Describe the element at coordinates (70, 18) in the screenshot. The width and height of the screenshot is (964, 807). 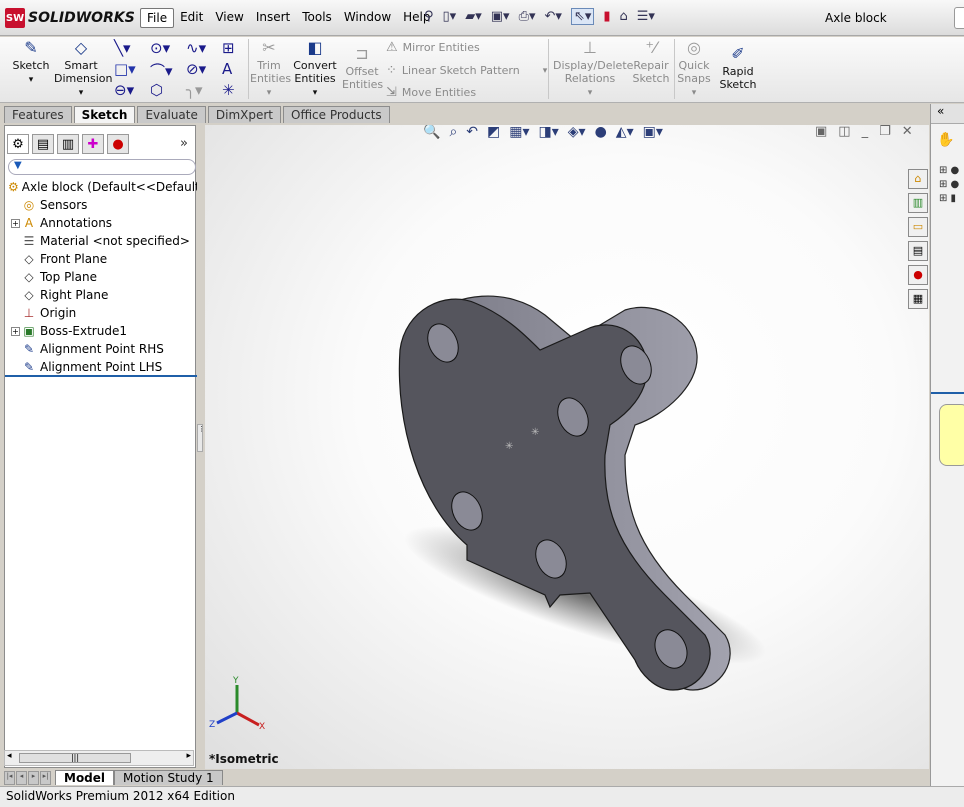
I see `app-logo: SW SOLIDWORKS` at that location.